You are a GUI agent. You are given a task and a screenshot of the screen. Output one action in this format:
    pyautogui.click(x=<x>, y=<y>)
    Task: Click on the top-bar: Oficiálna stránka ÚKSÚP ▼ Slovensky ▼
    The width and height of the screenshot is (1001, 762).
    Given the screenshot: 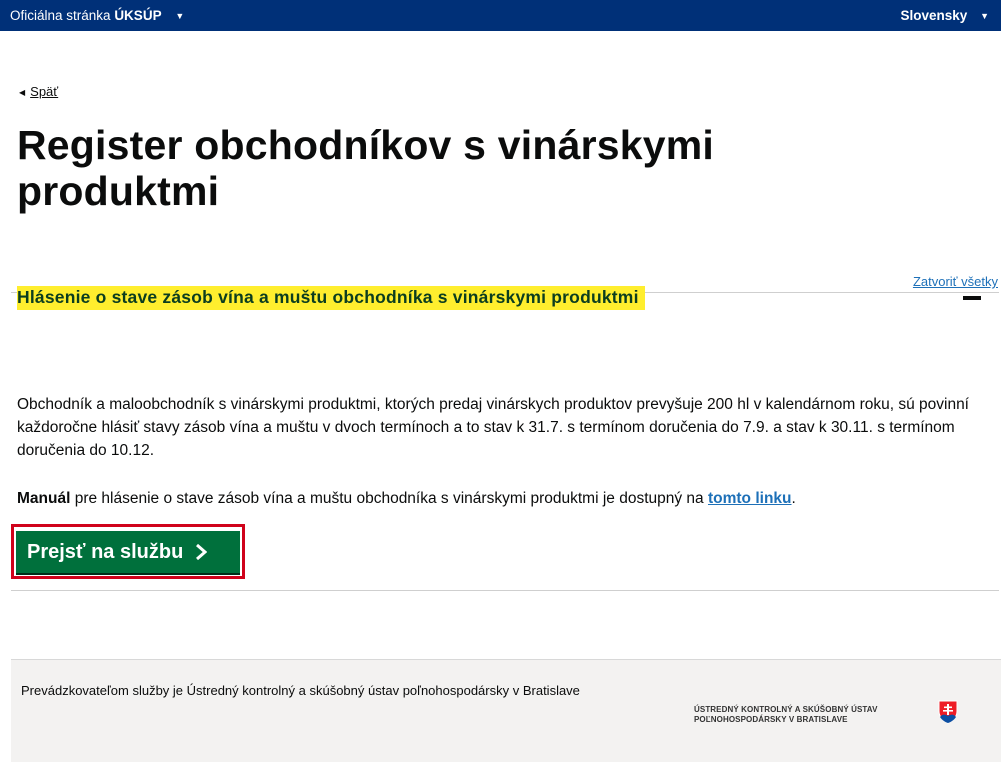 What is the action you would take?
    pyautogui.click(x=500, y=15)
    